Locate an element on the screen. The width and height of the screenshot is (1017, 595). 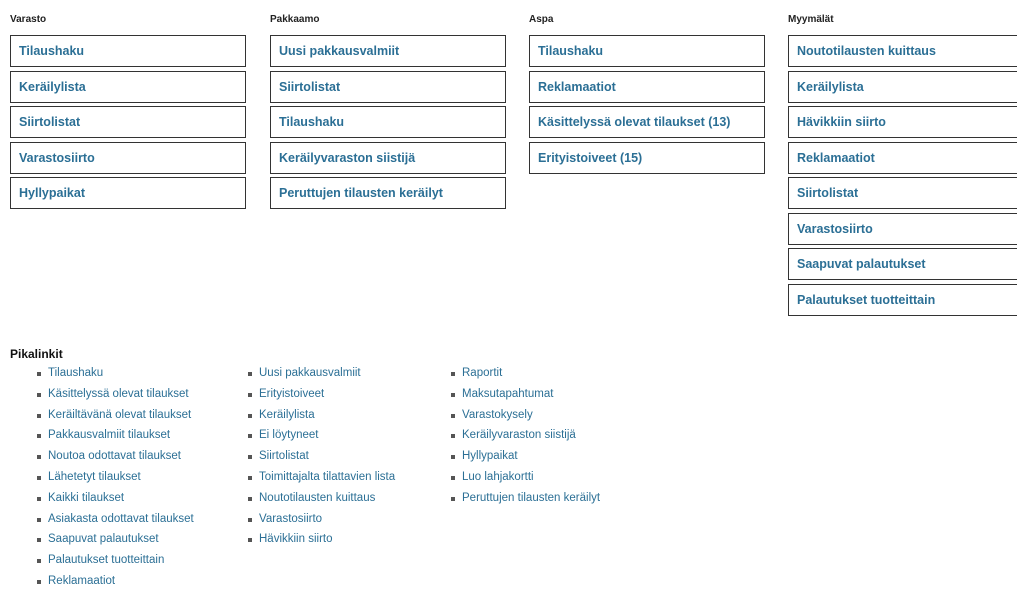
pikalinkit-link: Asiakasta odottavat tilaukset is located at coordinates (121, 519).